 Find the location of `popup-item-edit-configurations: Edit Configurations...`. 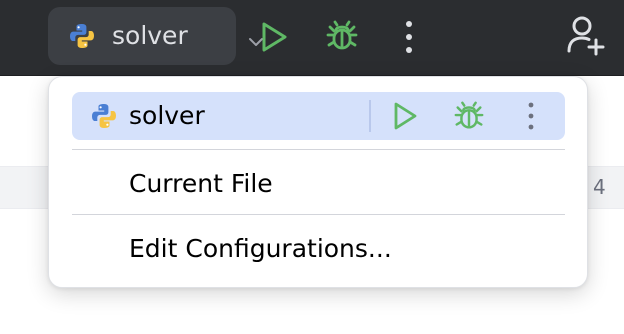

popup-item-edit-configurations: Edit Configurations... is located at coordinates (318, 249).